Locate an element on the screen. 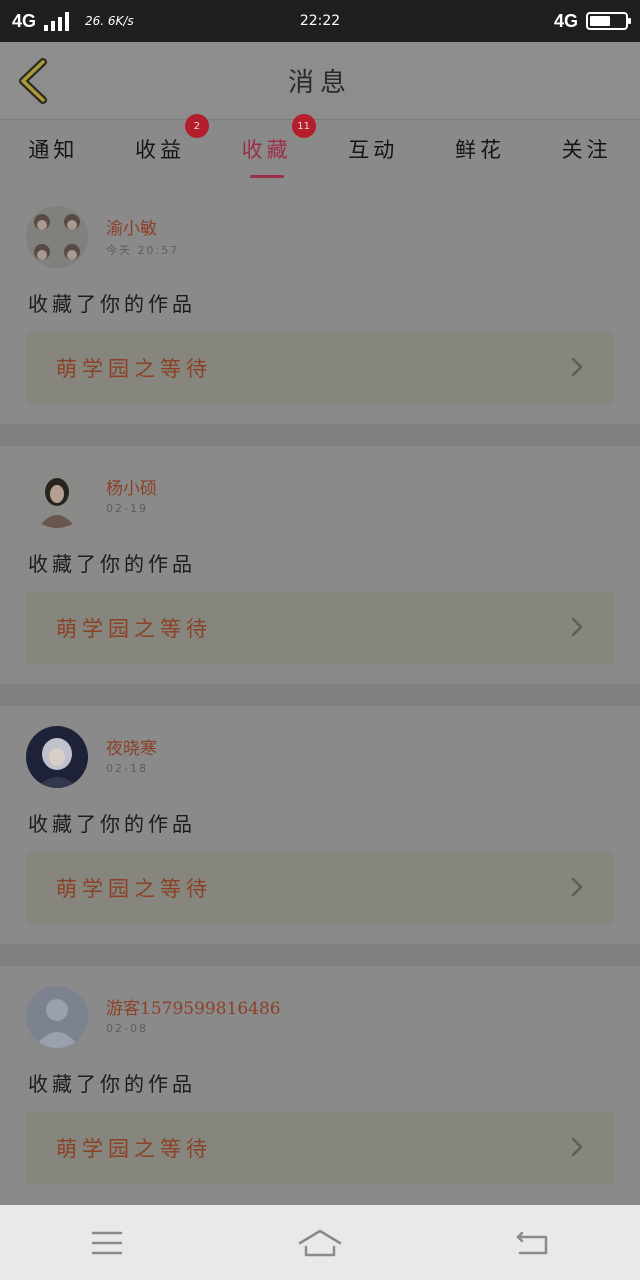 The image size is (640, 1280). tab-notifications: 通知 is located at coordinates (53, 149).